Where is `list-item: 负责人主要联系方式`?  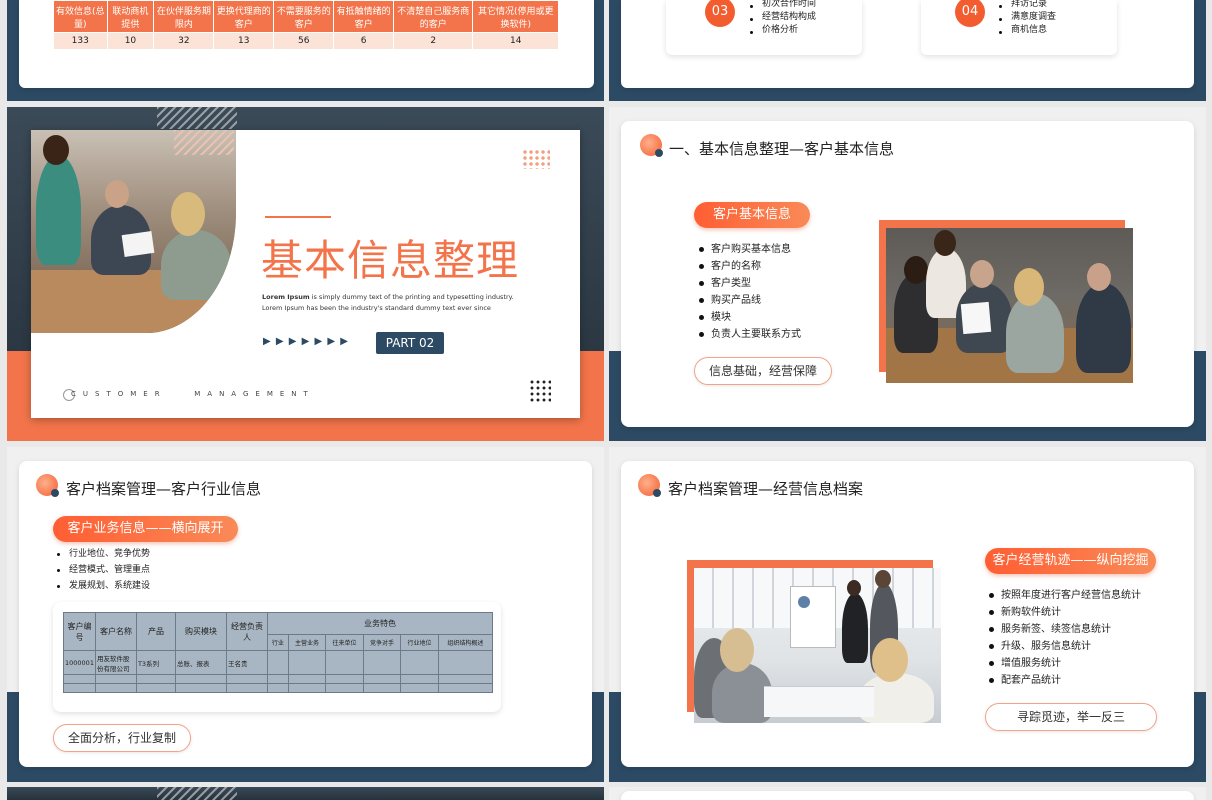
list-item: 负责人主要联系方式 is located at coordinates (749, 334).